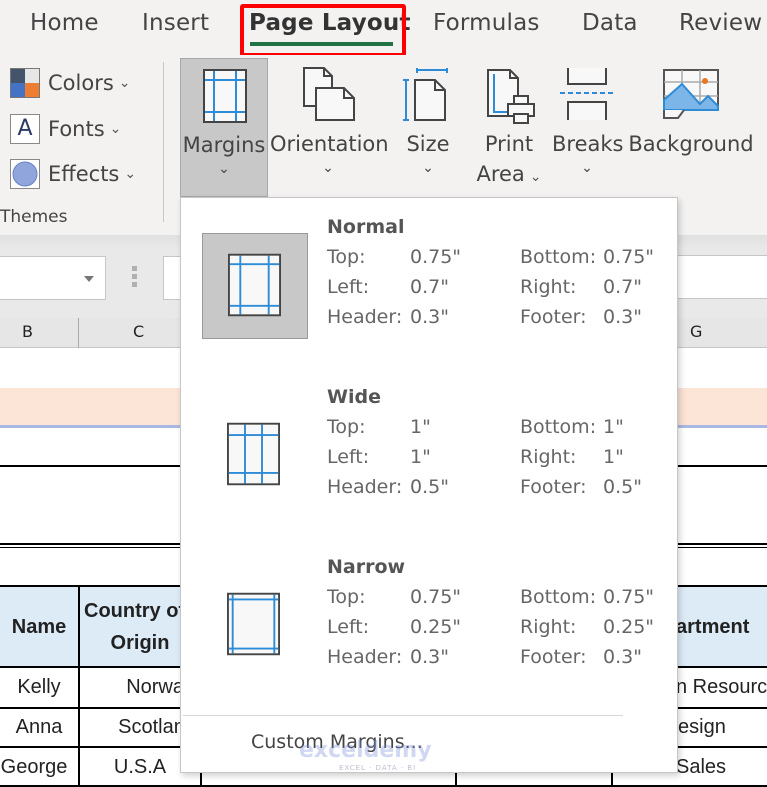 Image resolution: width=767 pixels, height=787 pixels. What do you see at coordinates (613, 427) in the screenshot?
I see `value-bottom: 1"` at bounding box center [613, 427].